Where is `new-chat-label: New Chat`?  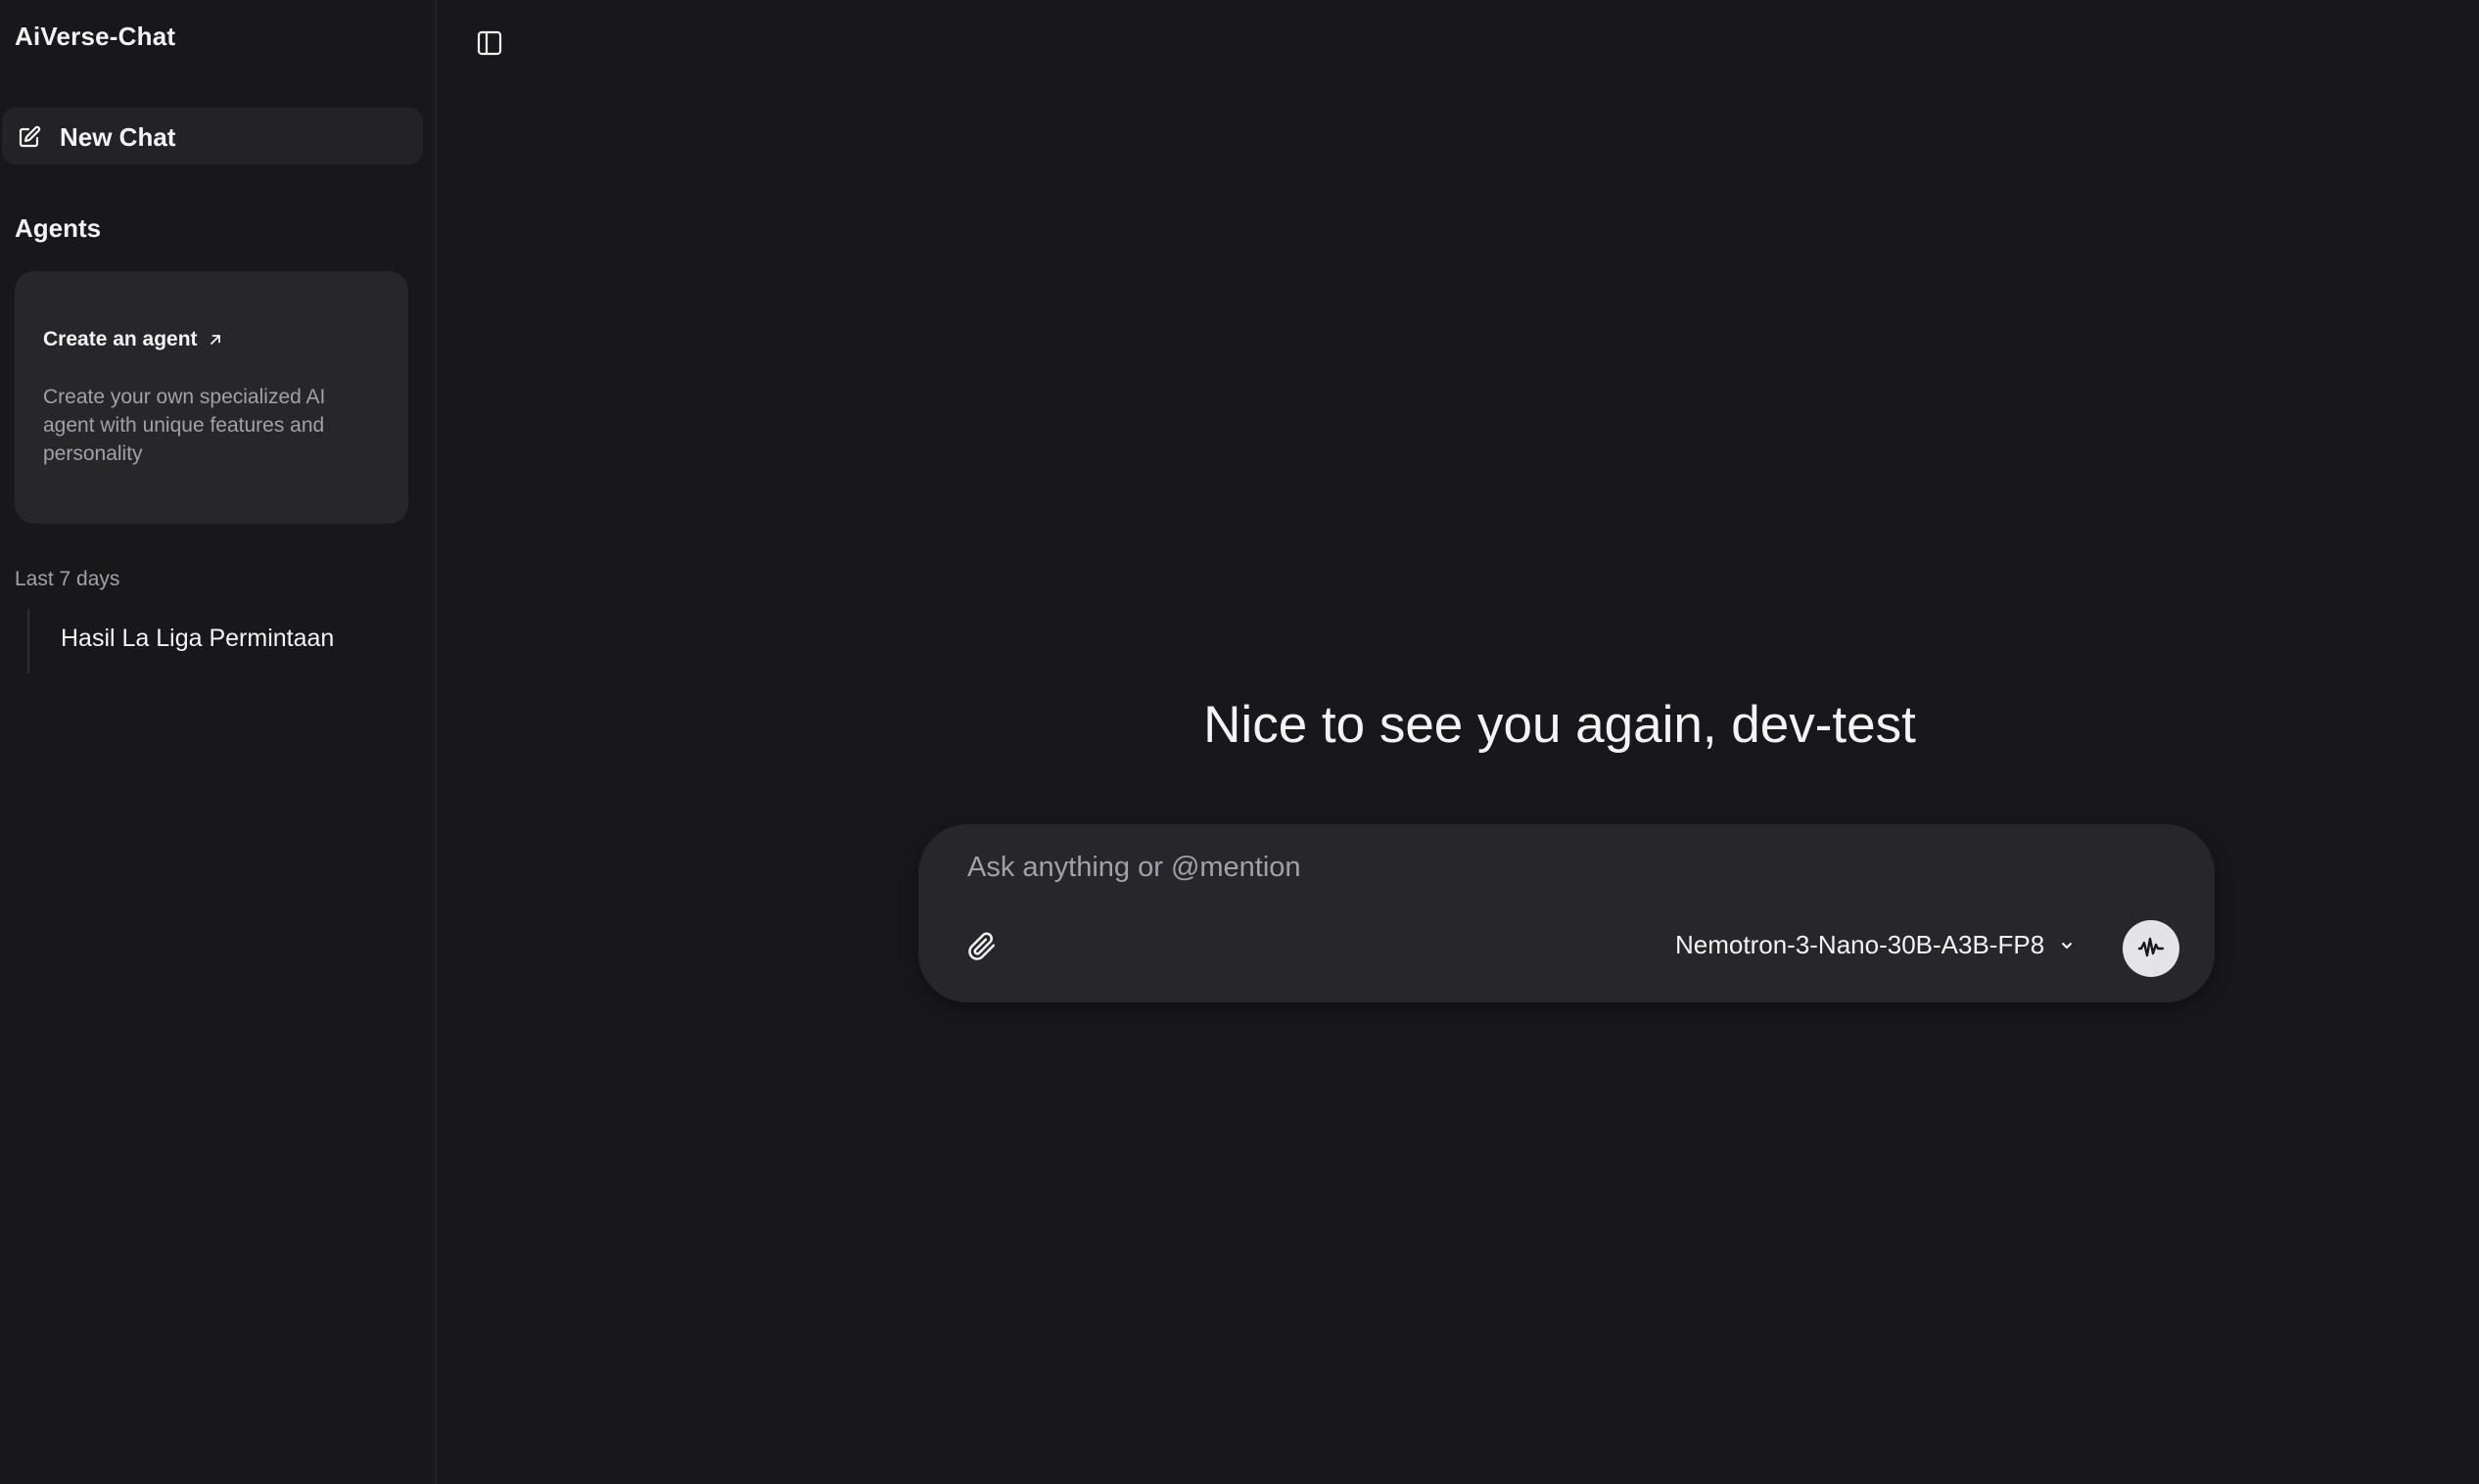
new-chat-label: New Chat is located at coordinates (118, 137).